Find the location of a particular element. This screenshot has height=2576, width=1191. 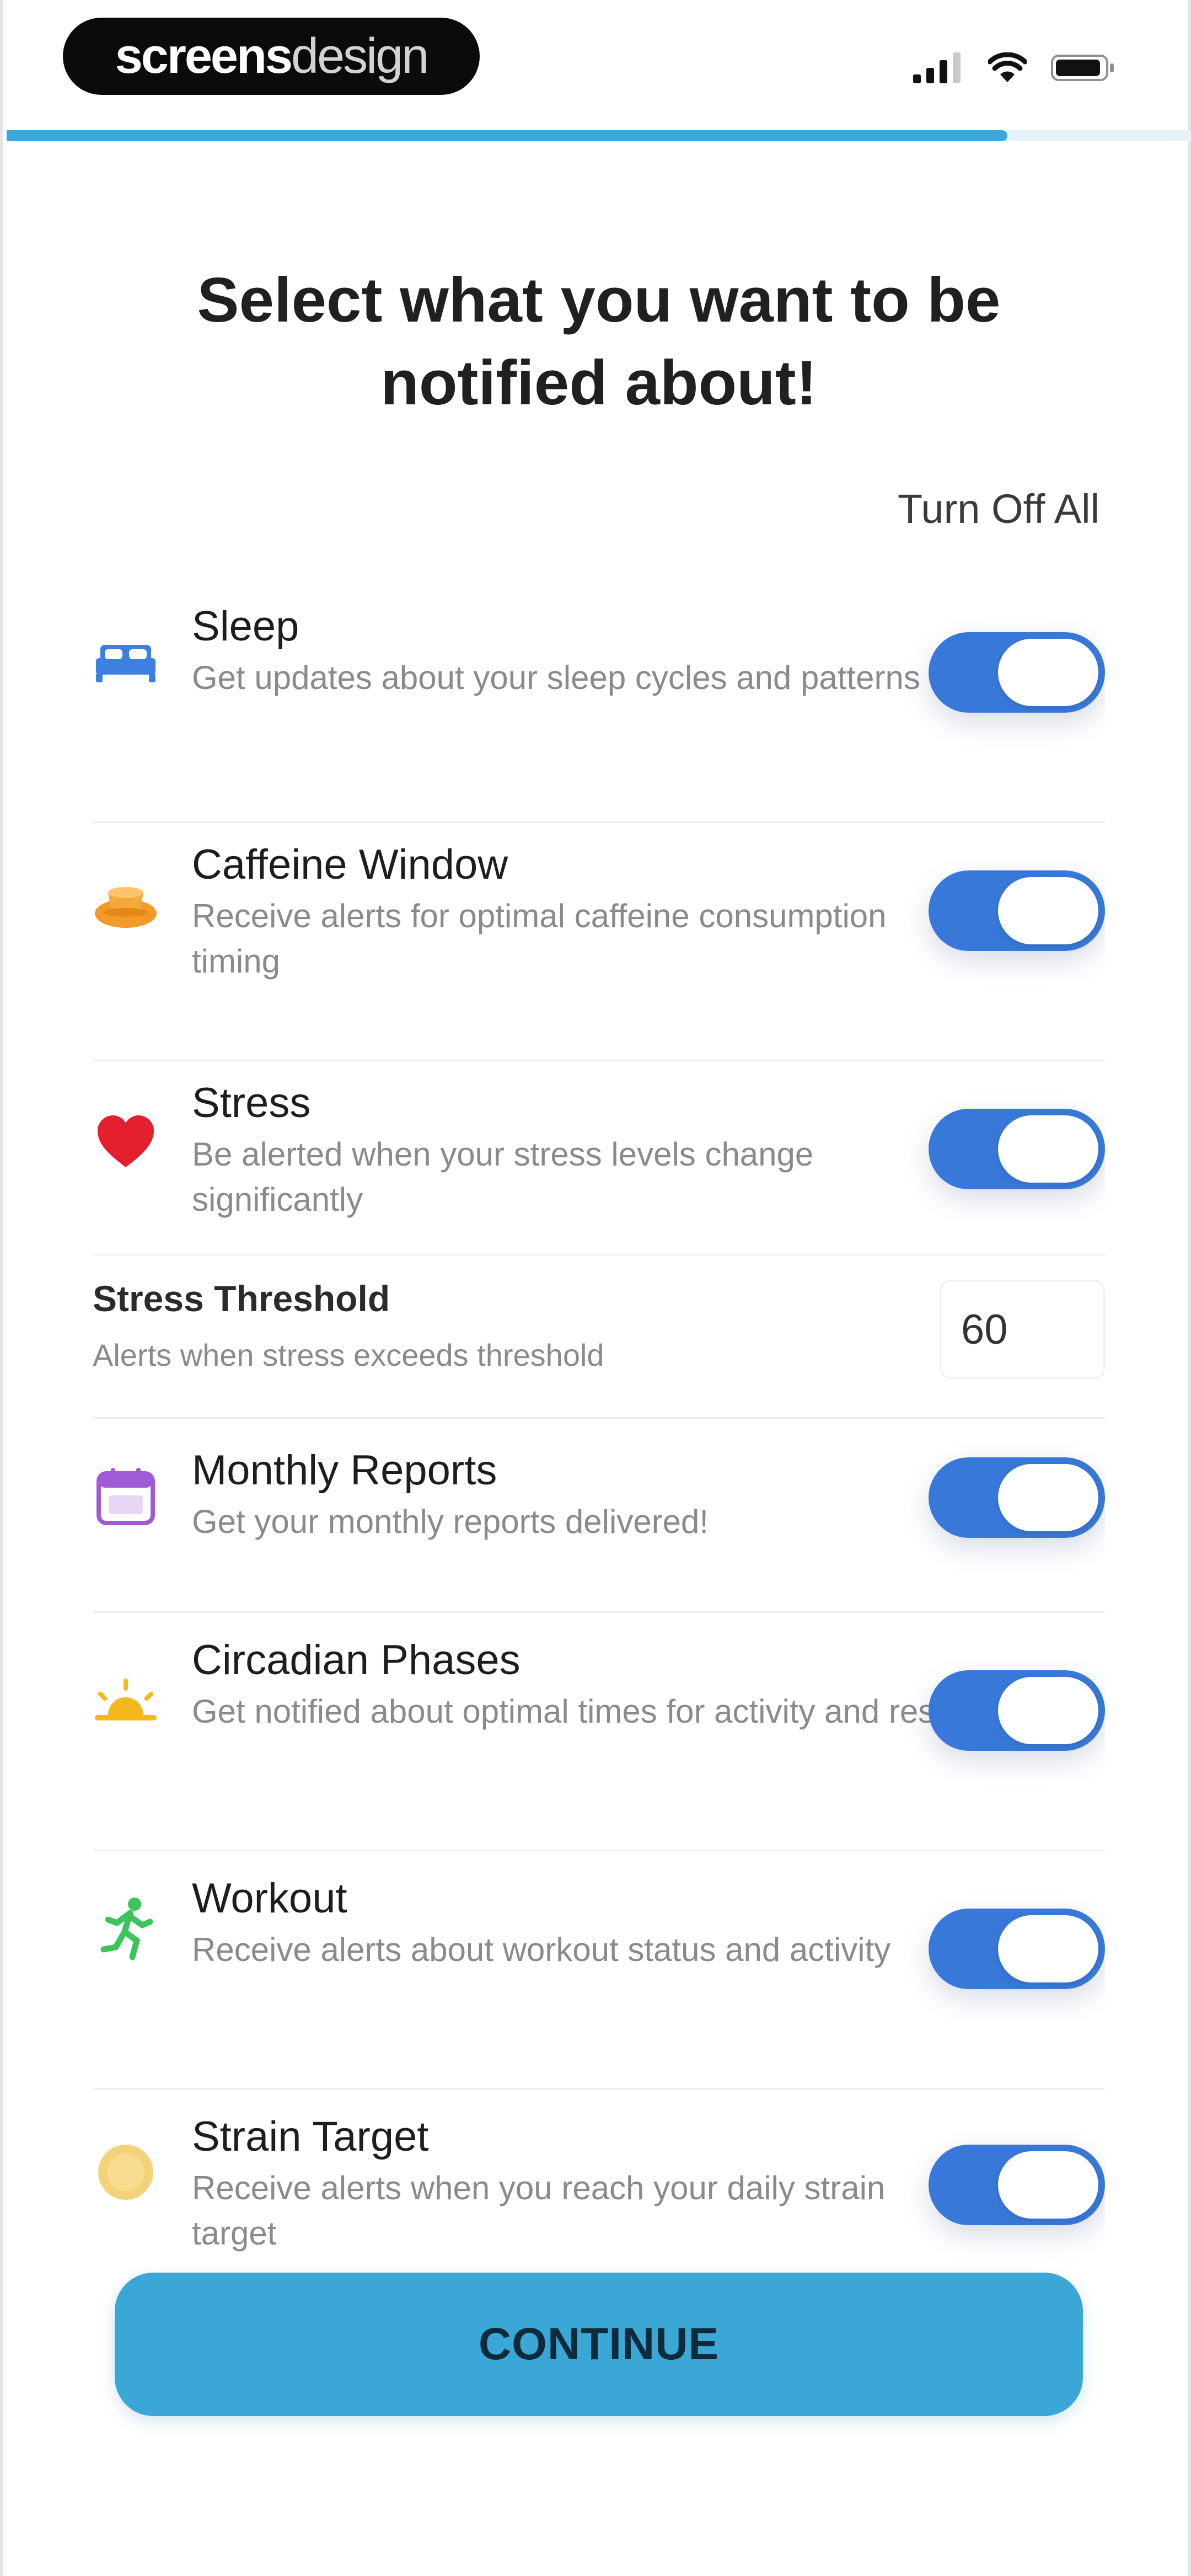

status-bar: screens design is located at coordinates (597, 60).